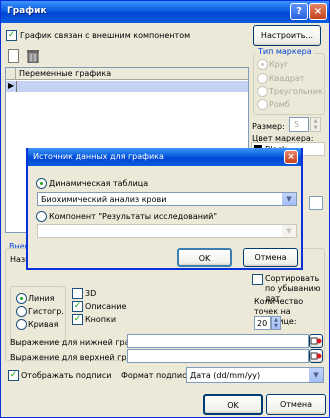 The image size is (330, 418). Describe the element at coordinates (285, 51) in the screenshot. I see `marker-type-group-label: Тип маркера` at that location.